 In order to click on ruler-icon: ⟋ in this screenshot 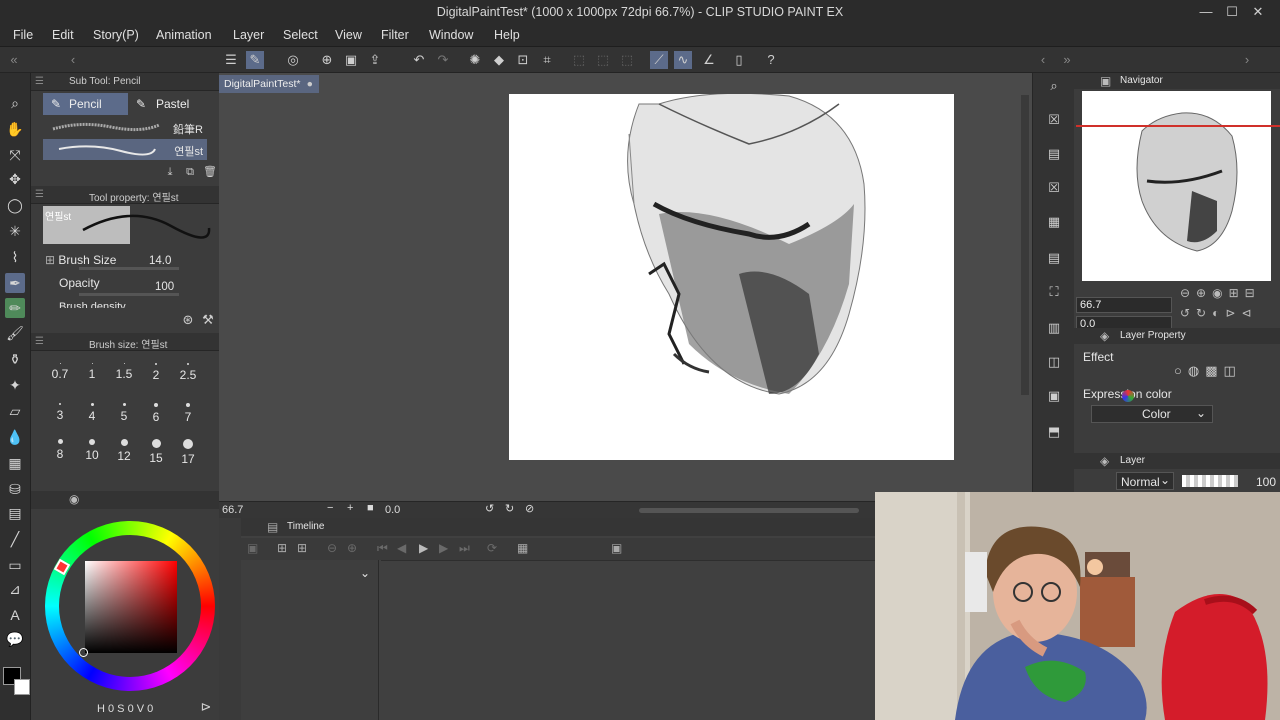, I will do `click(659, 60)`.